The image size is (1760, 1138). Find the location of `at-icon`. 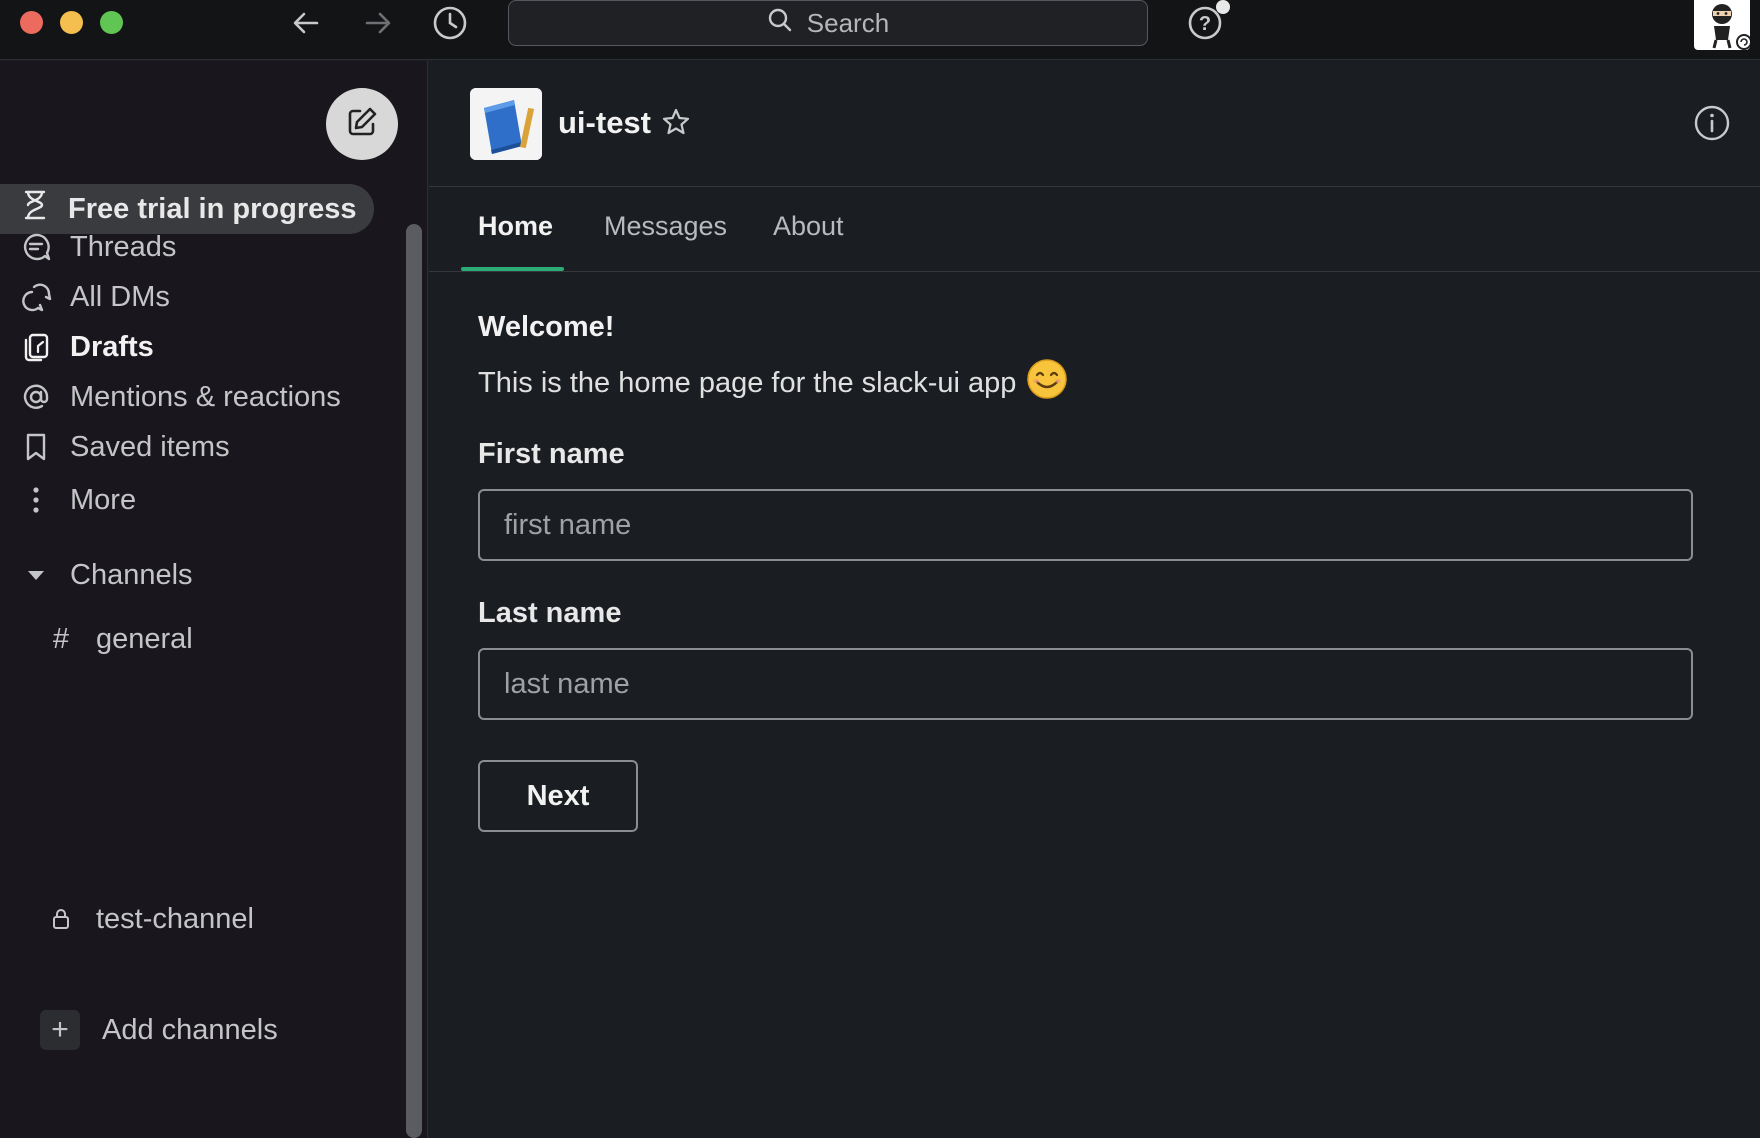

at-icon is located at coordinates (36, 397).